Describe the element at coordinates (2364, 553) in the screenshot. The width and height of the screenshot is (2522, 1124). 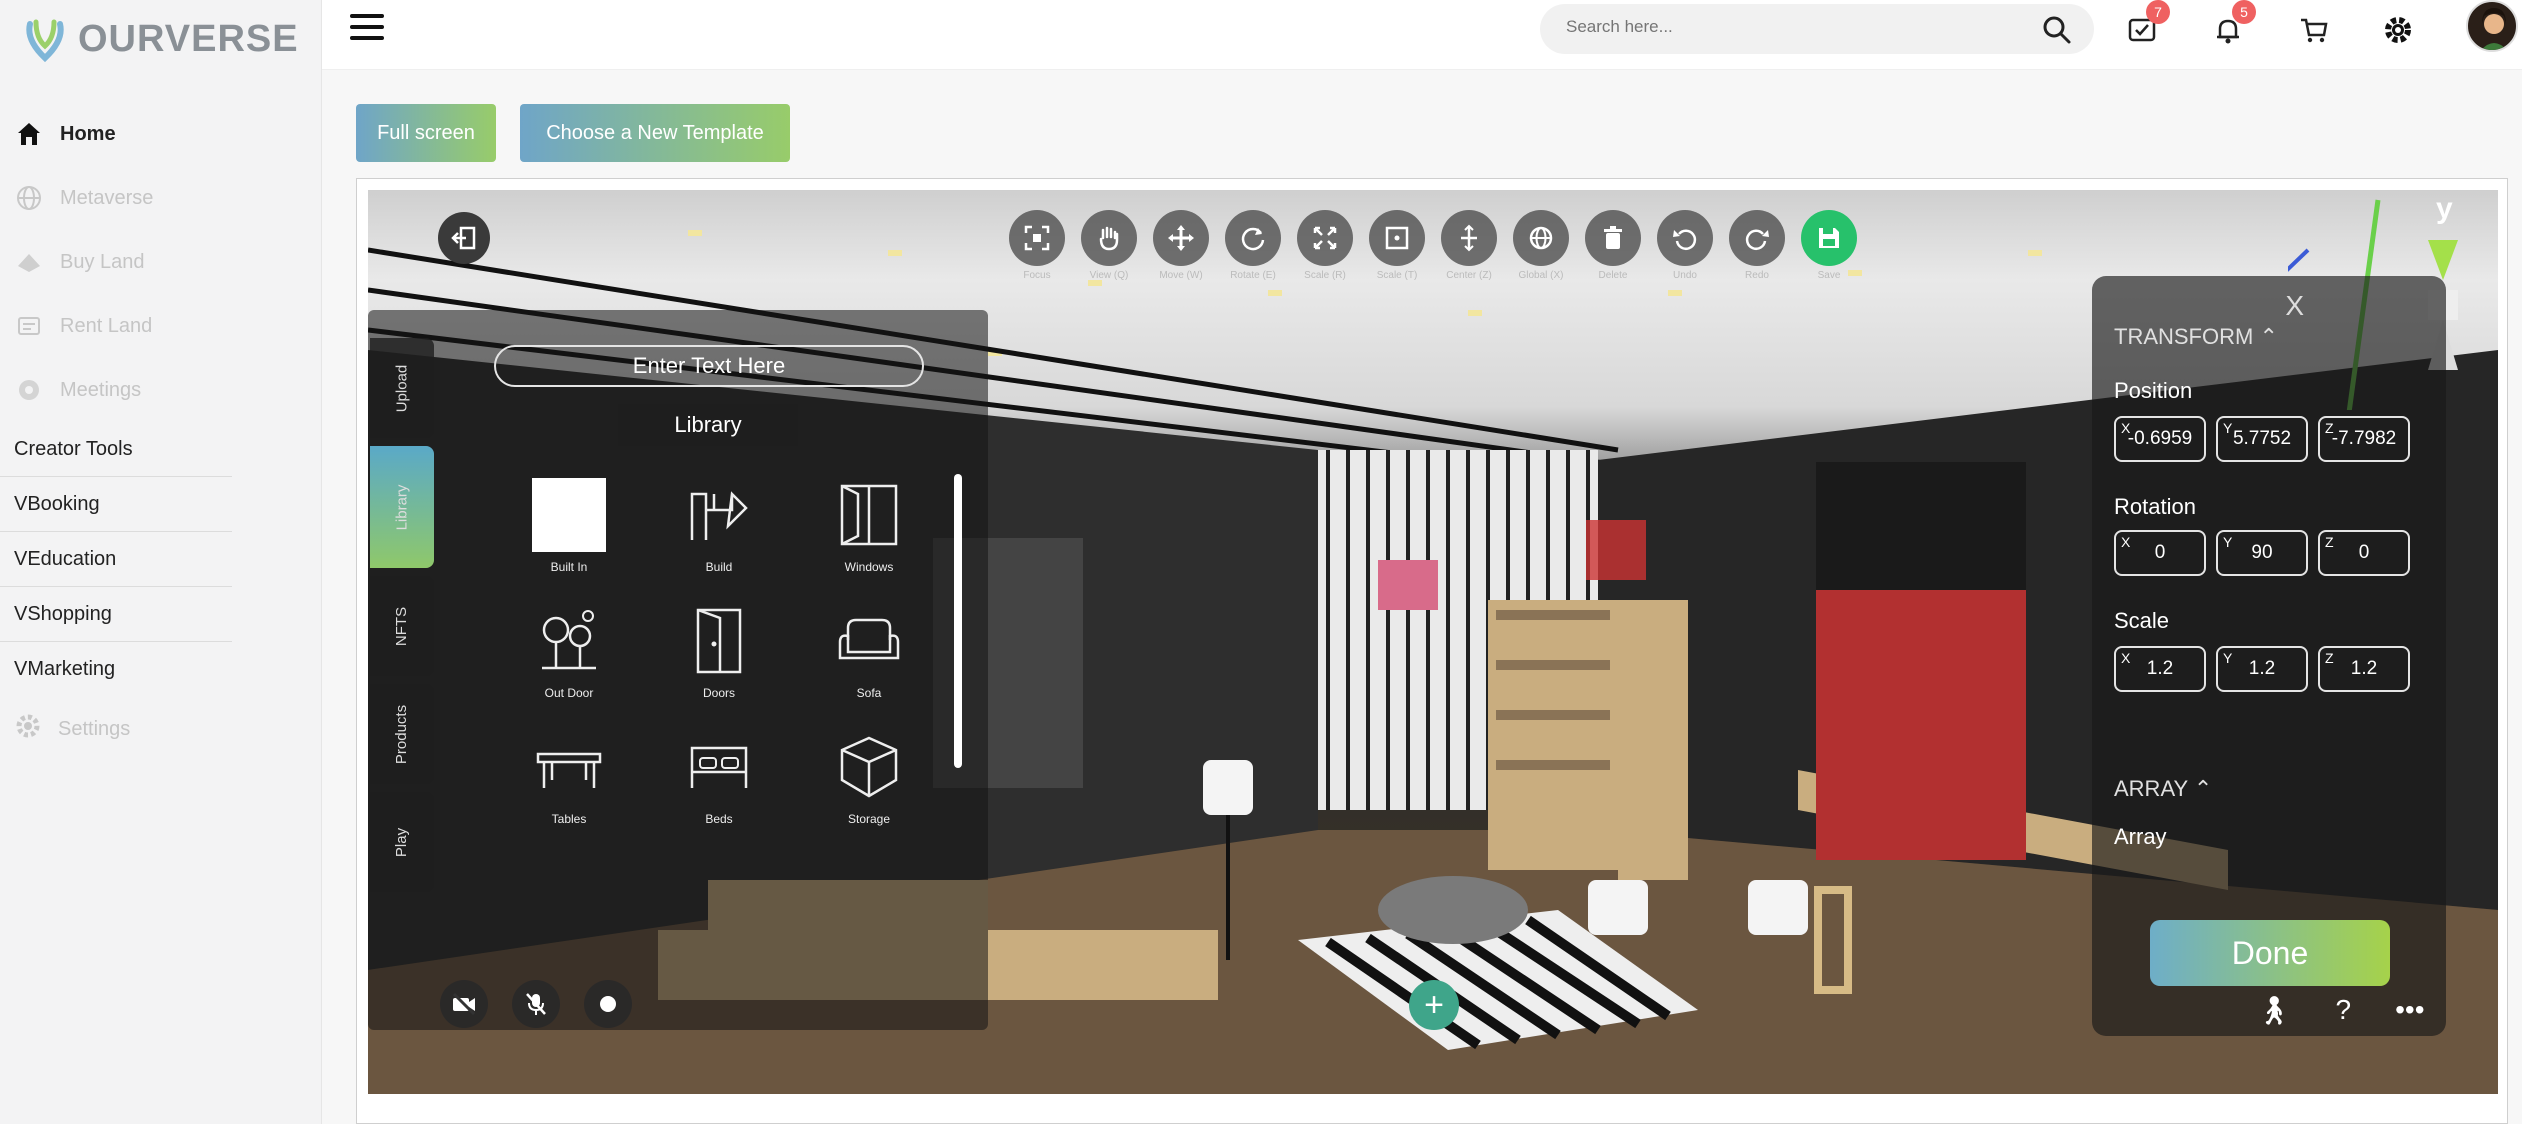
I see `rotation-z-input: Z0` at that location.